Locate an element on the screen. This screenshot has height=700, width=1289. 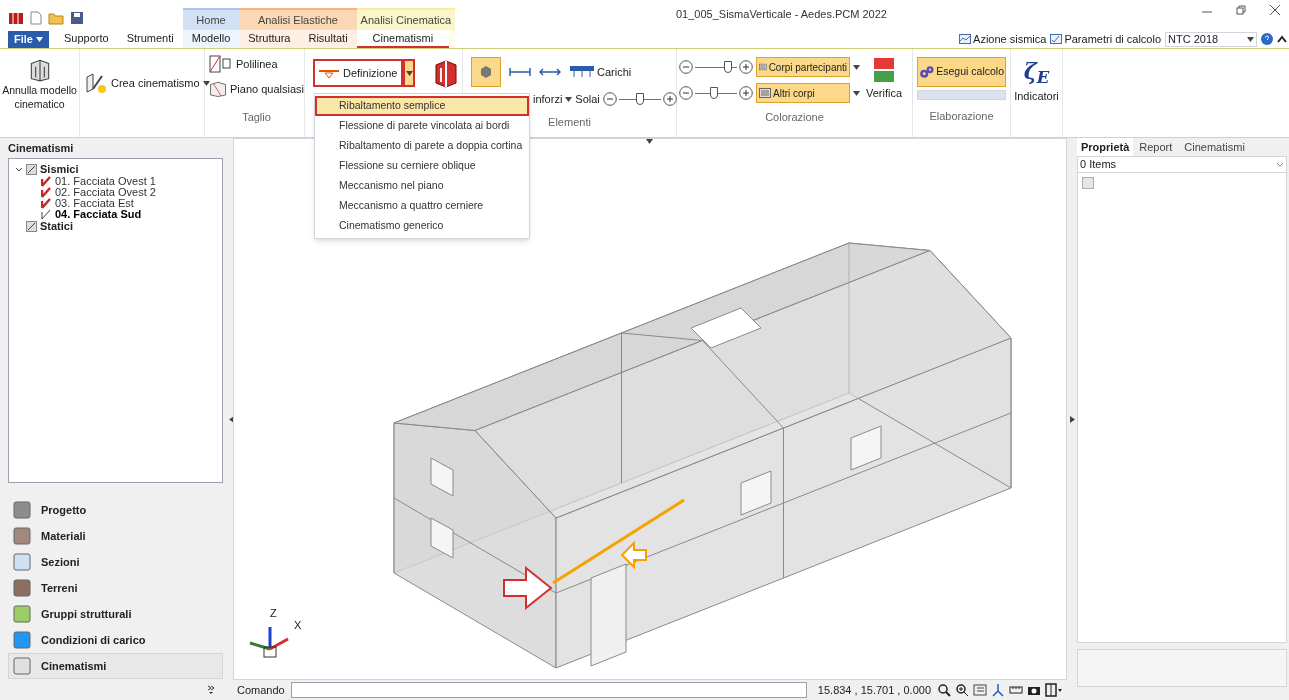
indicatori-button: Indicatori is located at coordinates (1036, 96).